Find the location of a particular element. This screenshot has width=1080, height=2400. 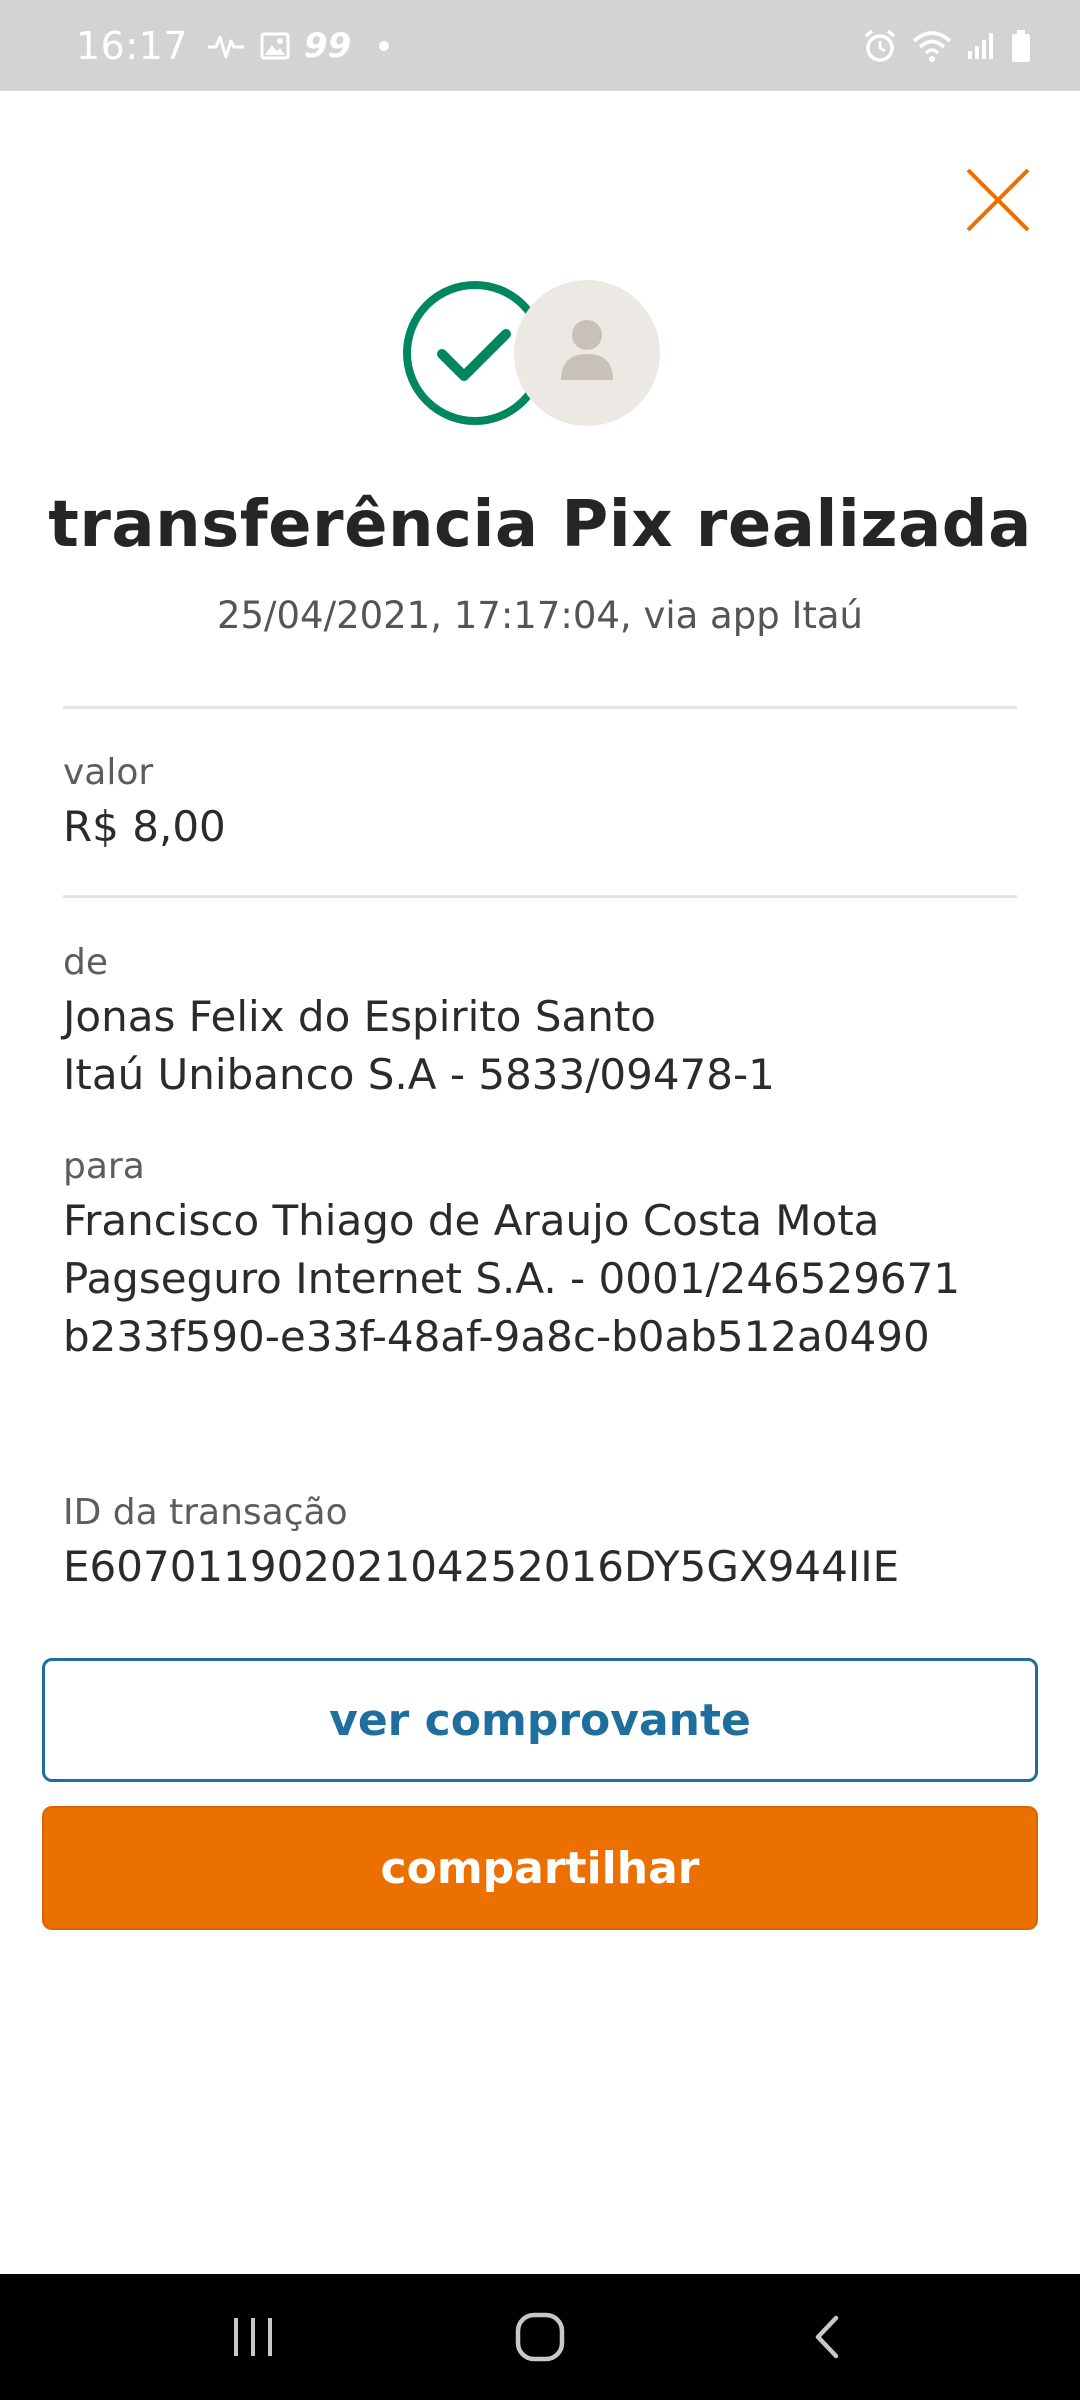

close-icon is located at coordinates (998, 200).